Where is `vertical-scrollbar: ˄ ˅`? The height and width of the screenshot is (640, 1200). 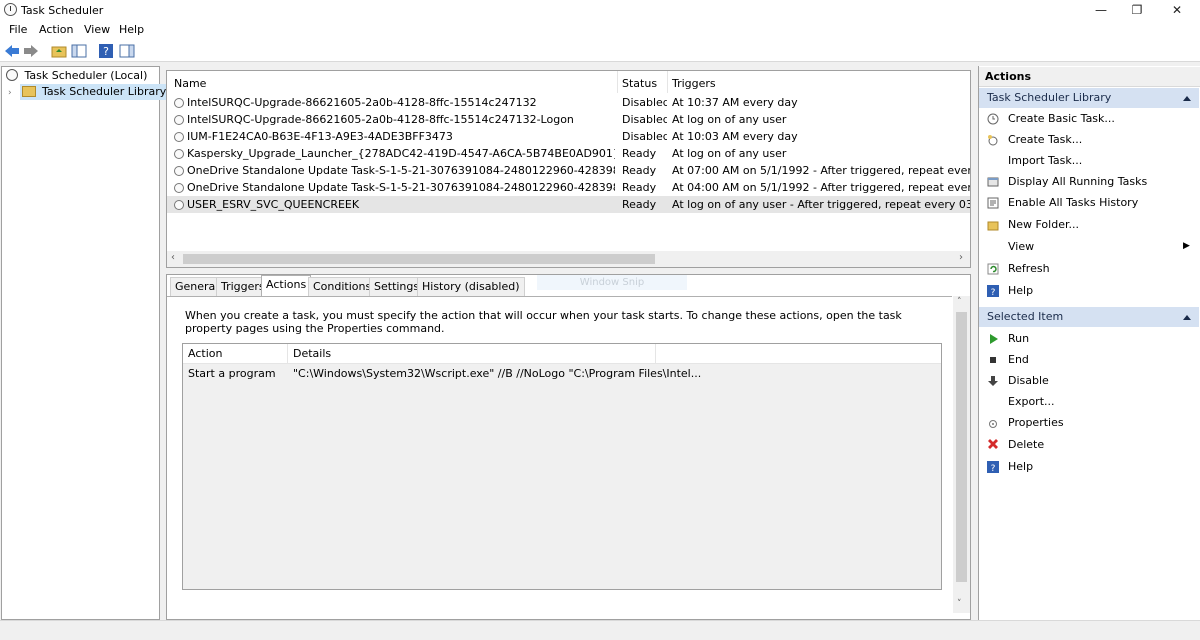
vertical-scrollbar: ˄ ˅ is located at coordinates (961, 454).